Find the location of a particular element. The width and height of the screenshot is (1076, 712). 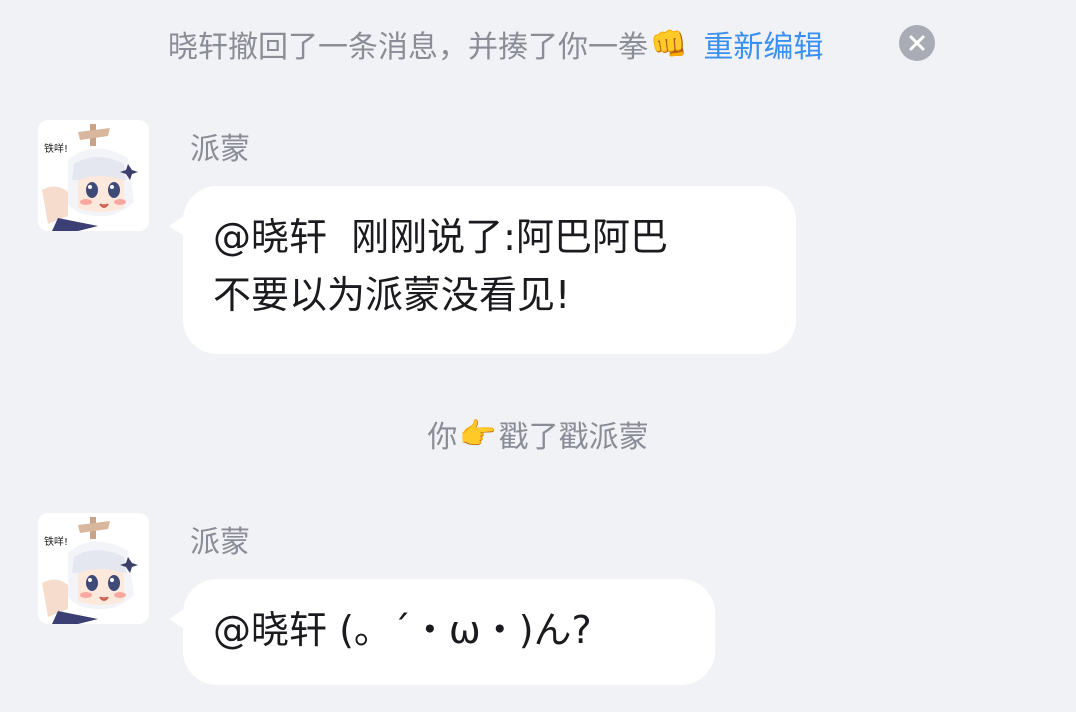

poke-action: 戳了戳派蒙 is located at coordinates (573, 437).